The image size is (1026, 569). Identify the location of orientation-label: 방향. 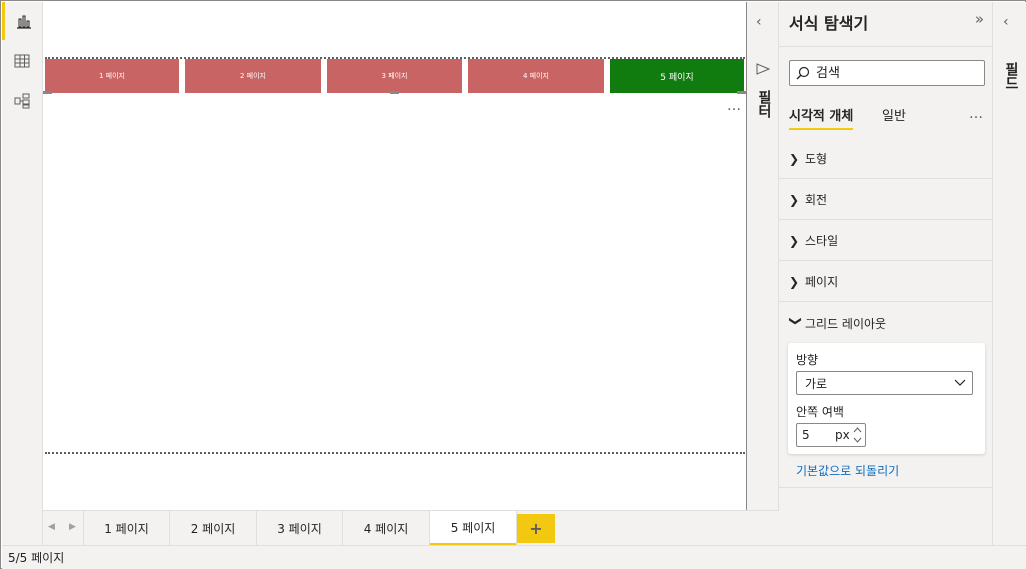
(807, 360).